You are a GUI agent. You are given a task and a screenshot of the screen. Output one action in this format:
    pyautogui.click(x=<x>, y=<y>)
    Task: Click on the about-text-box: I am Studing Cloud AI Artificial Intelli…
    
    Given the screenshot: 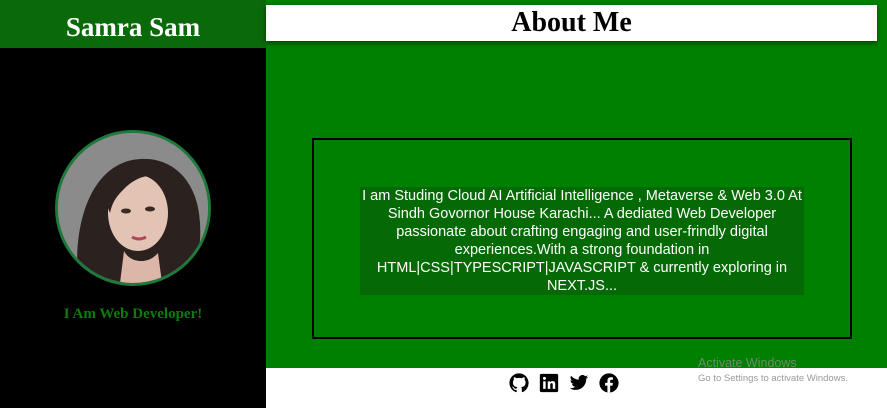 What is the action you would take?
    pyautogui.click(x=582, y=241)
    